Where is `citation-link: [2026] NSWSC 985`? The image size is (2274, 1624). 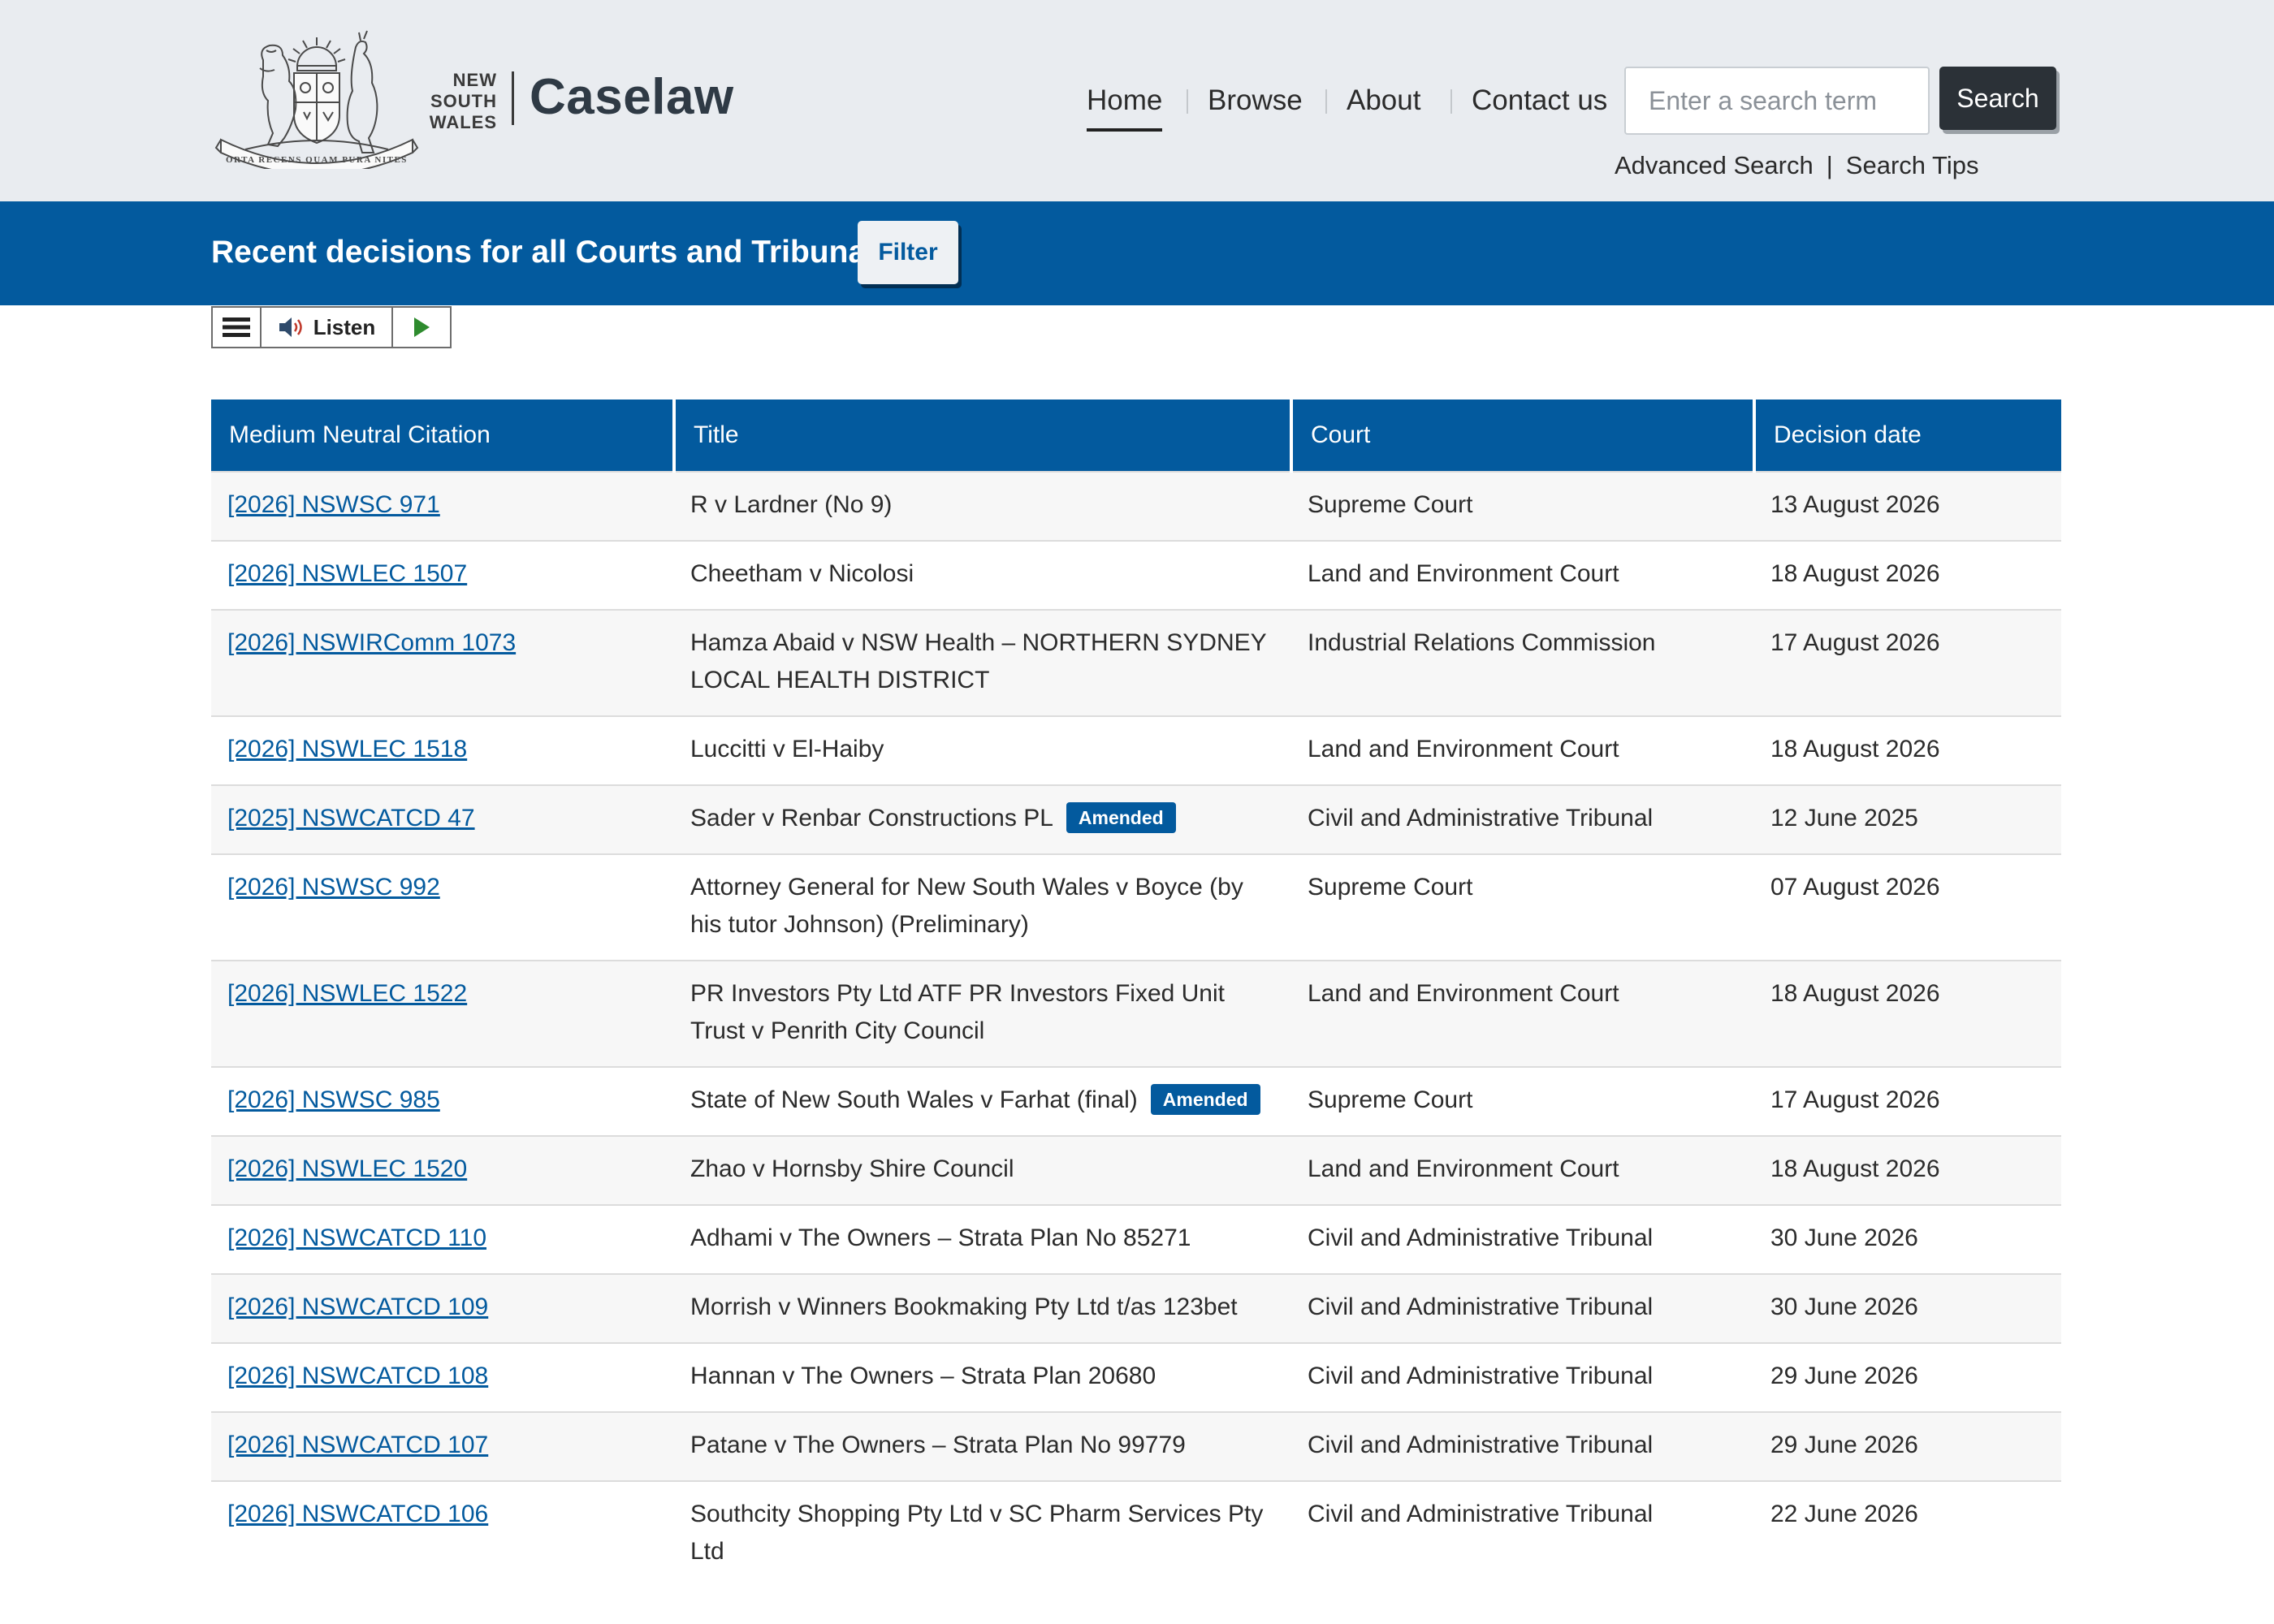
citation-link: [2026] NSWSC 985 is located at coordinates (333, 1100).